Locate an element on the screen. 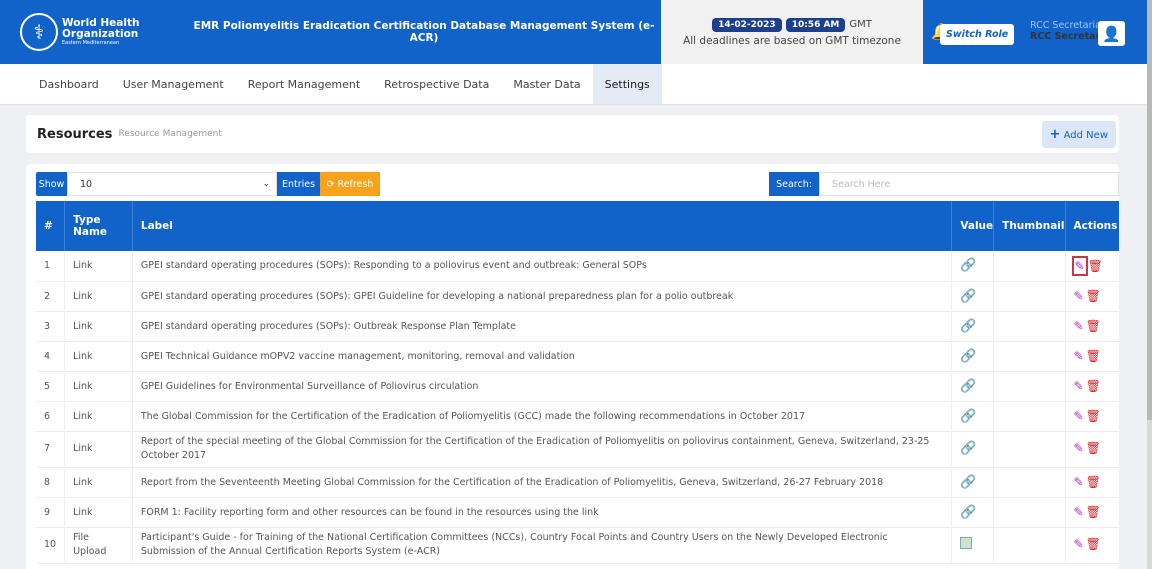 Image resolution: width=1152 pixels, height=569 pixels. broken-image-icon is located at coordinates (966, 542).